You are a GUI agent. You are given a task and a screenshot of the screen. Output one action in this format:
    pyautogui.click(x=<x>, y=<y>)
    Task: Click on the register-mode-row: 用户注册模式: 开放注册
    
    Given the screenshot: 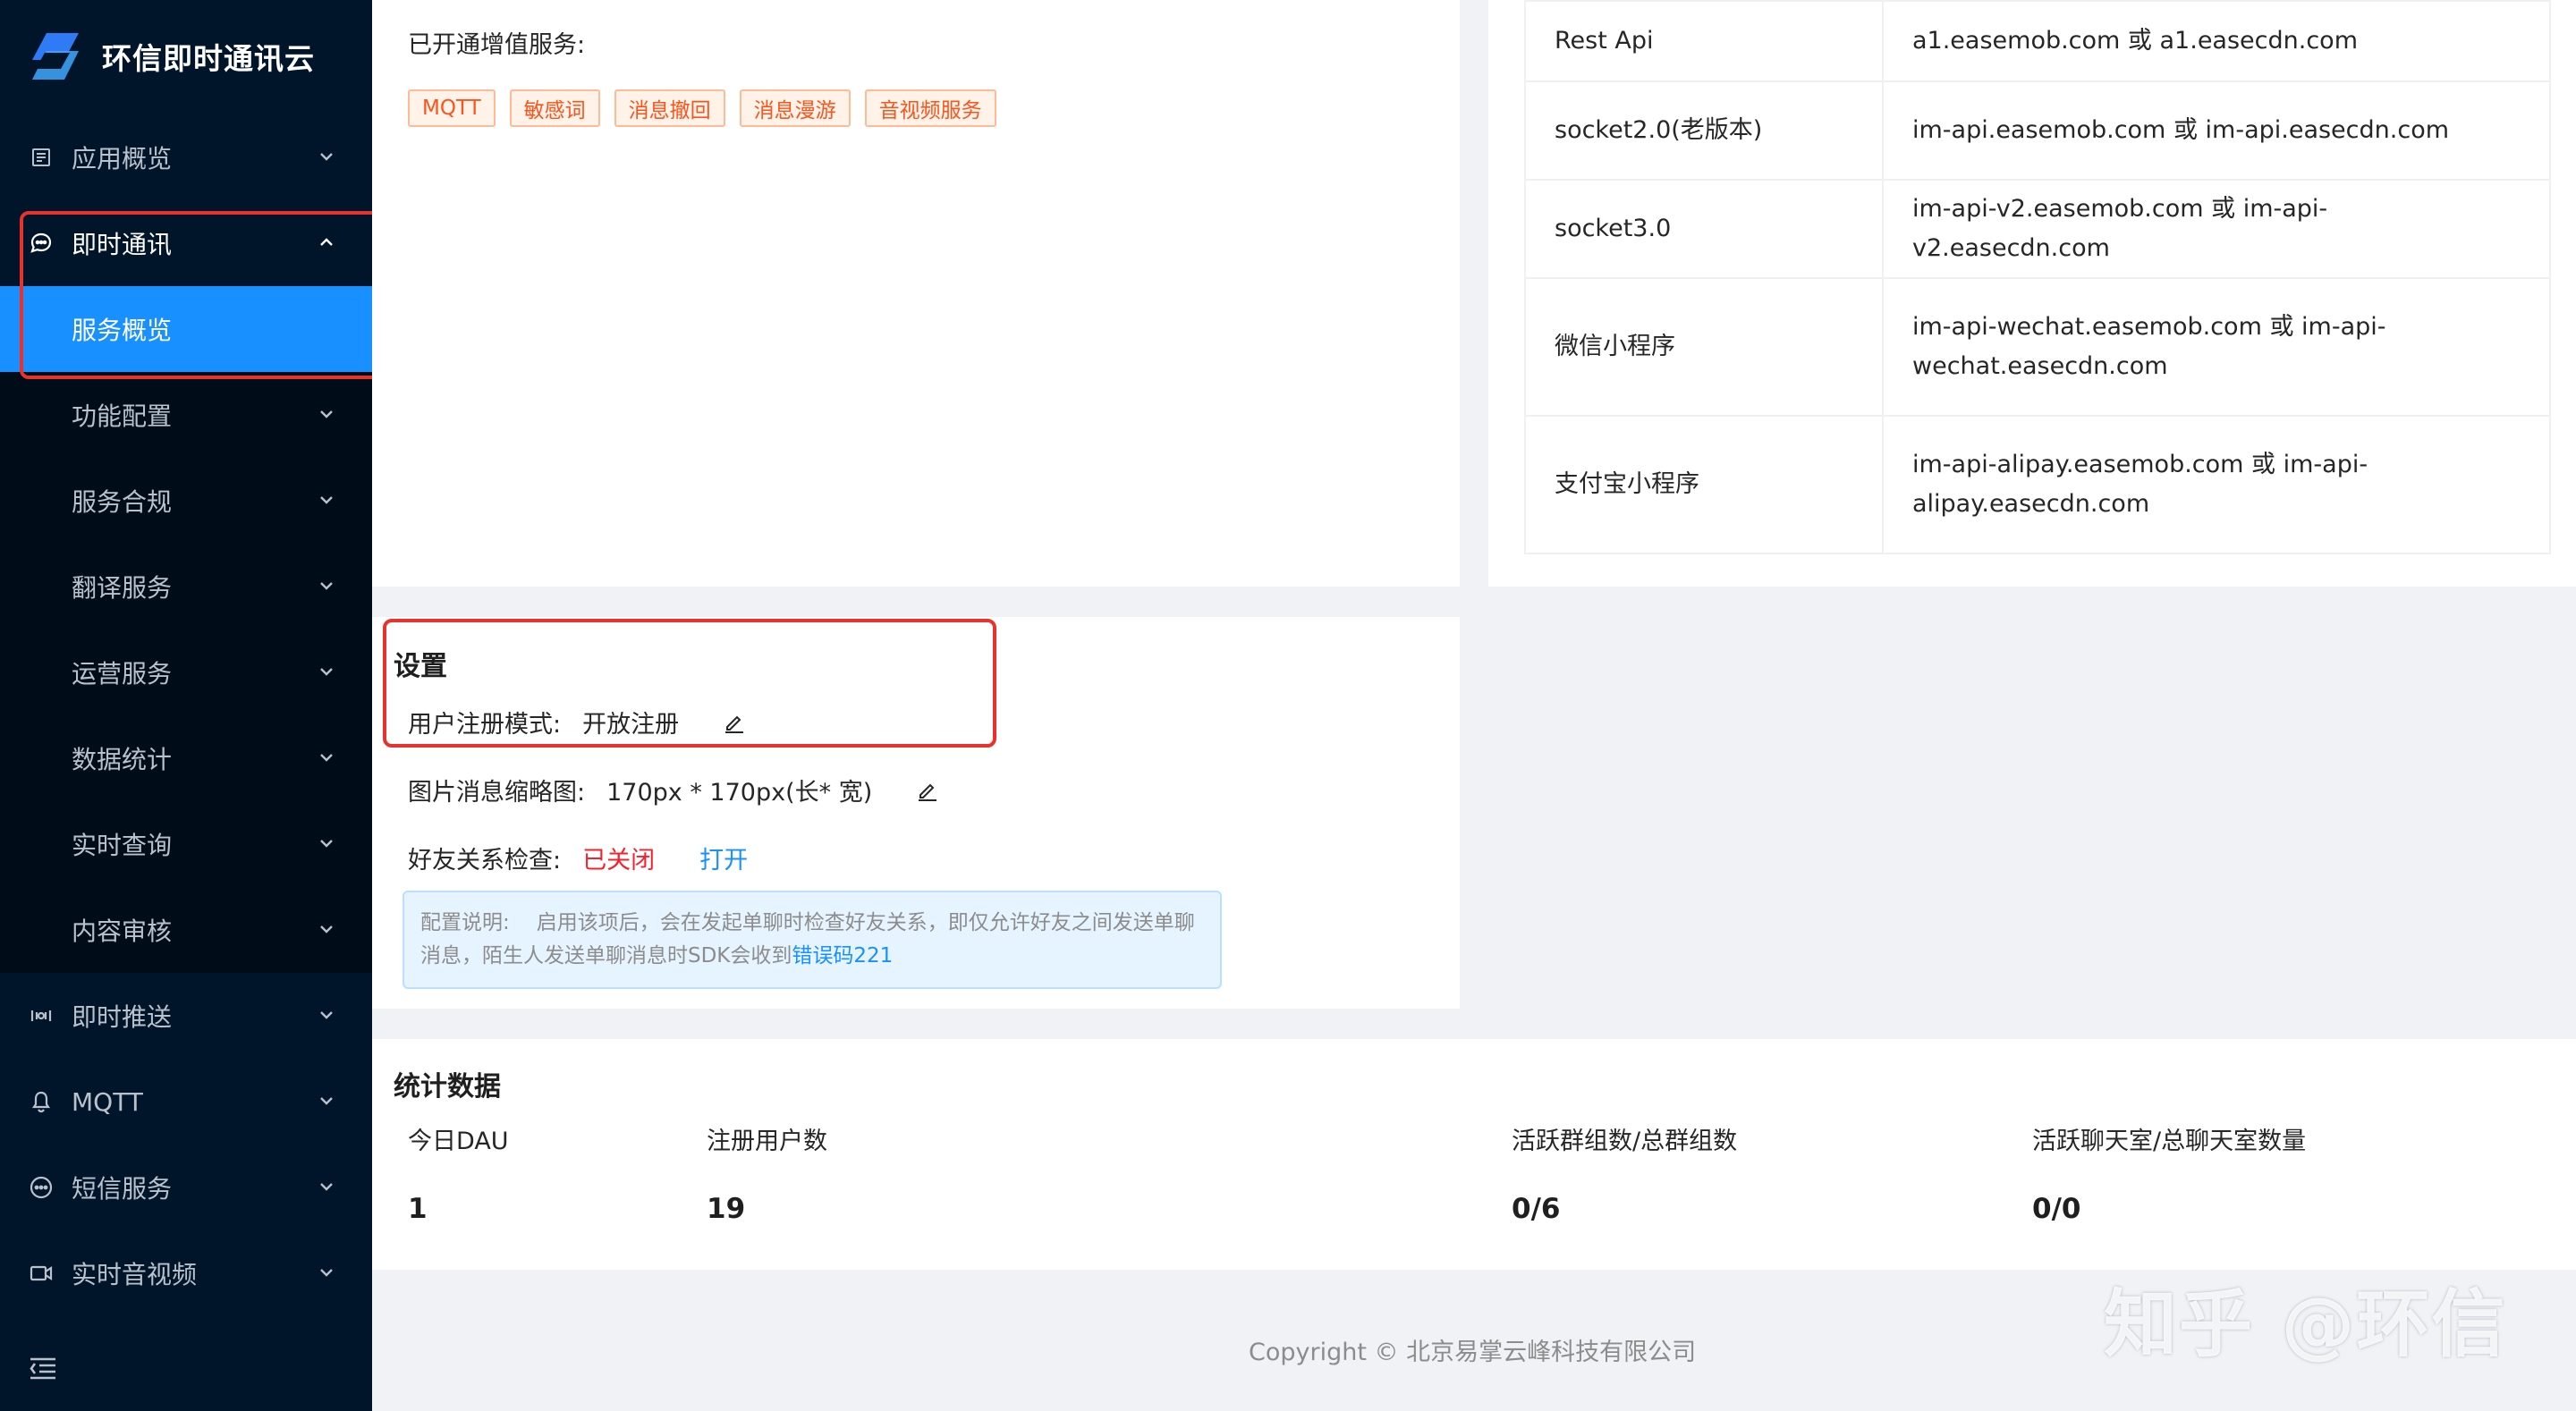 What is the action you would take?
    pyautogui.click(x=577, y=722)
    